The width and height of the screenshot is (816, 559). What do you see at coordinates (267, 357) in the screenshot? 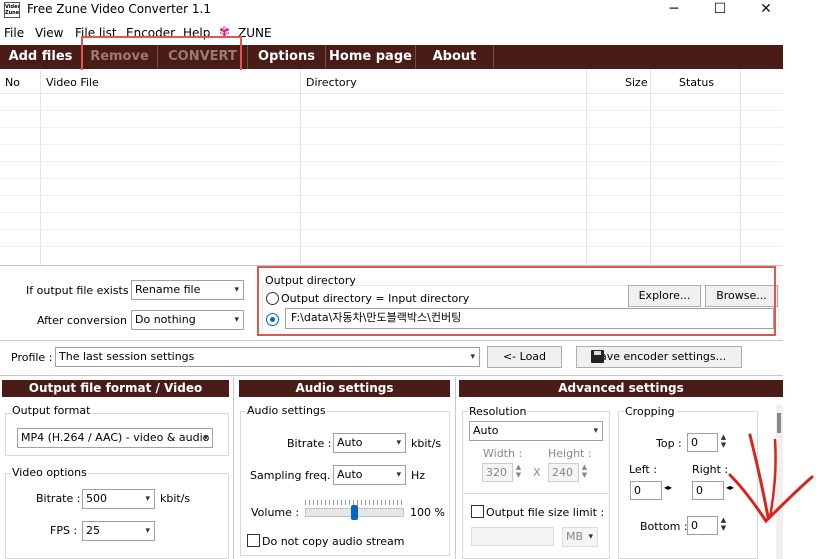
I see `profile-select: The last session settings ▾` at bounding box center [267, 357].